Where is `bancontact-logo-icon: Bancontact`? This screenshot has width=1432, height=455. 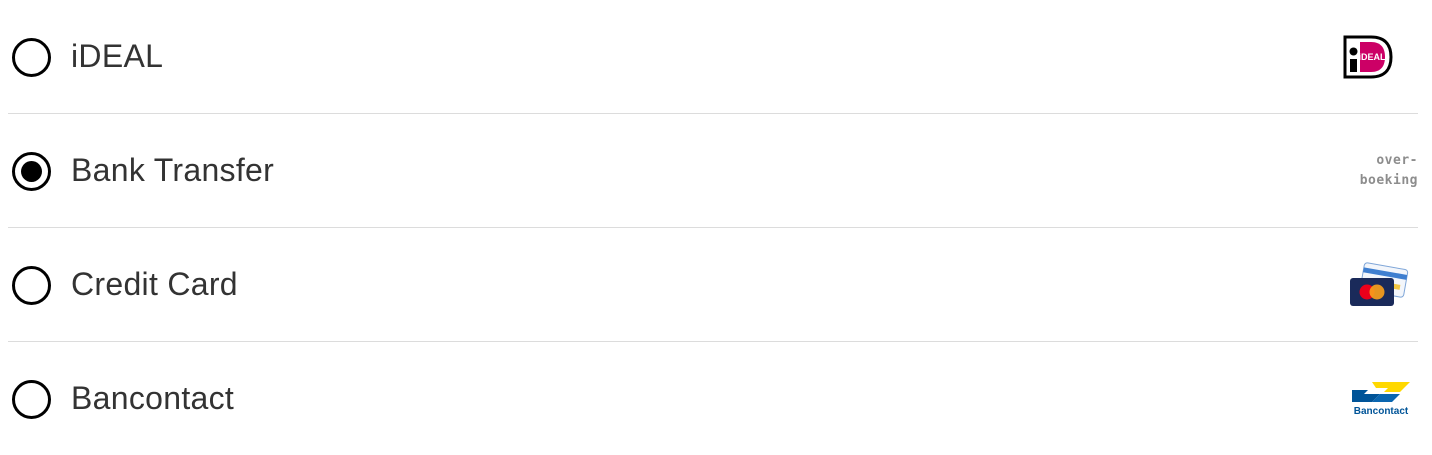 bancontact-logo-icon: Bancontact is located at coordinates (1381, 399).